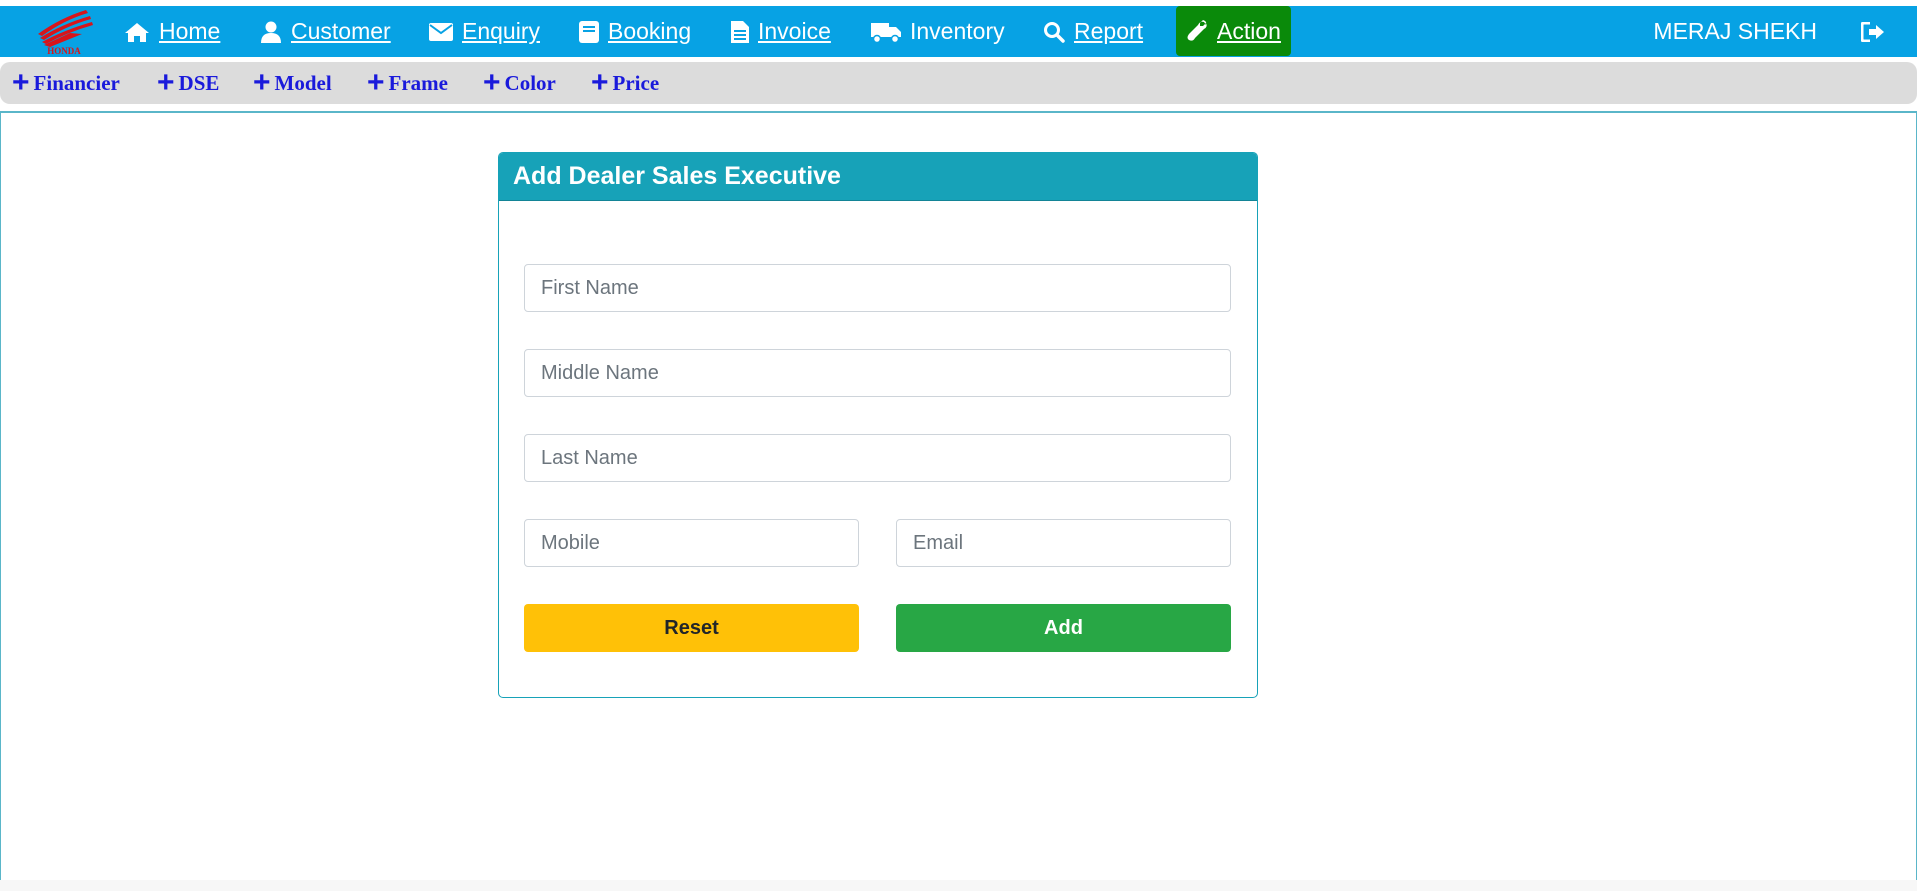 The width and height of the screenshot is (1917, 891). Describe the element at coordinates (636, 82) in the screenshot. I see `subnav-price-label: Price` at that location.